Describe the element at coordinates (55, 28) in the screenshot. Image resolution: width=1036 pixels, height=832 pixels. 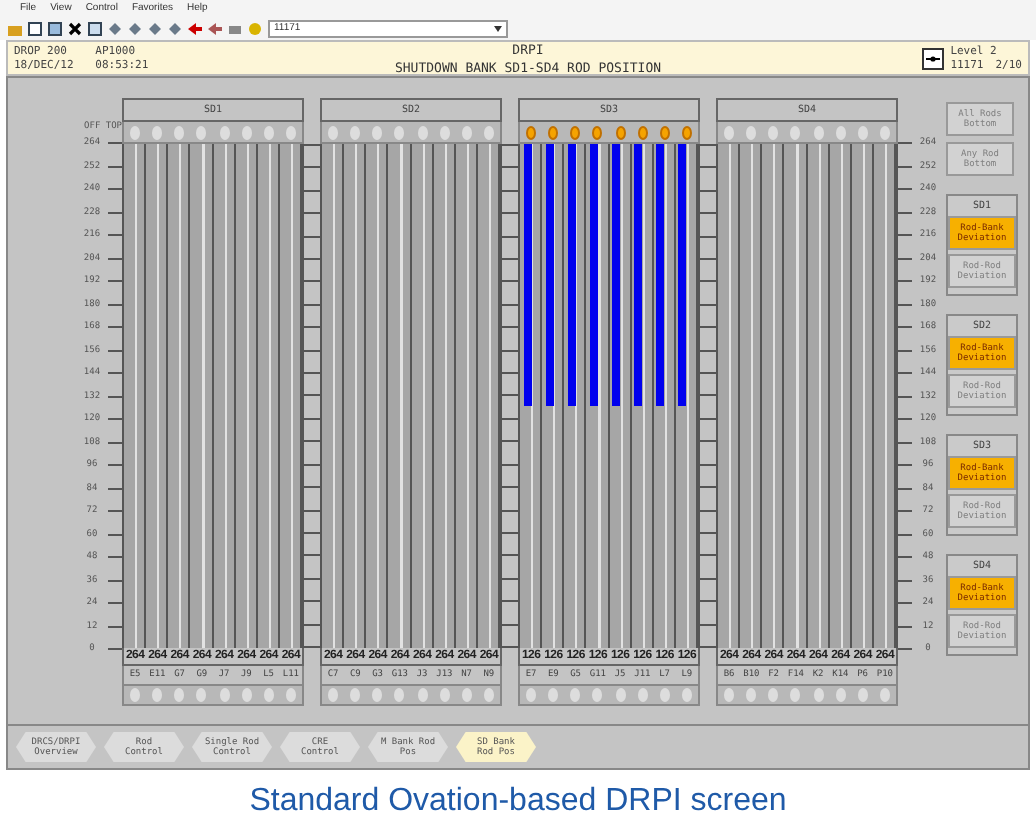
I see `window-icon` at that location.